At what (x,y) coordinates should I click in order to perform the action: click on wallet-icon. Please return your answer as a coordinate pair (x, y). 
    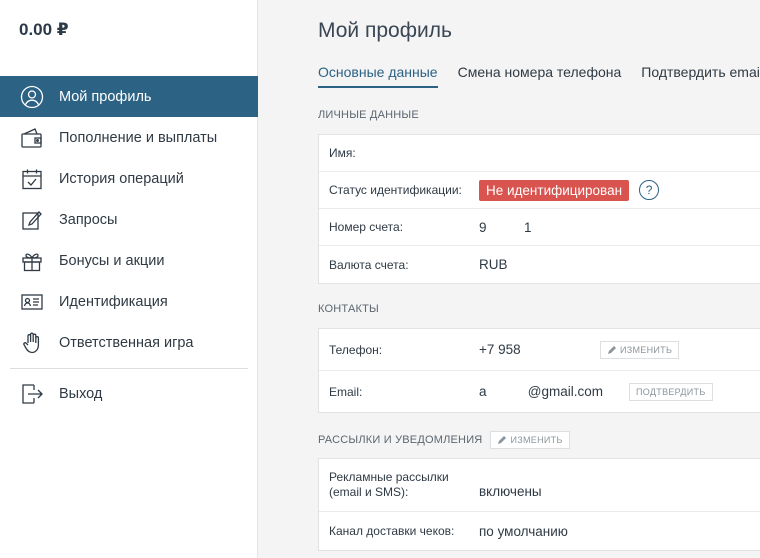
    Looking at the image, I should click on (32, 138).